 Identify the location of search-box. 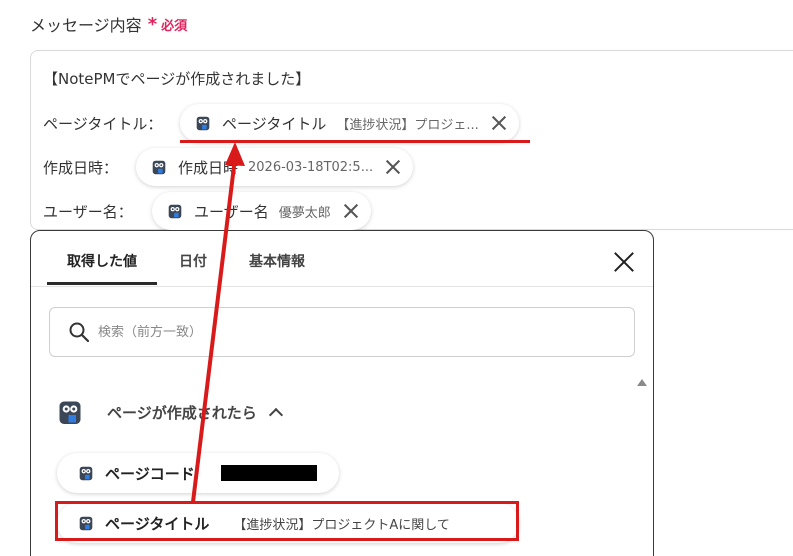
(342, 332).